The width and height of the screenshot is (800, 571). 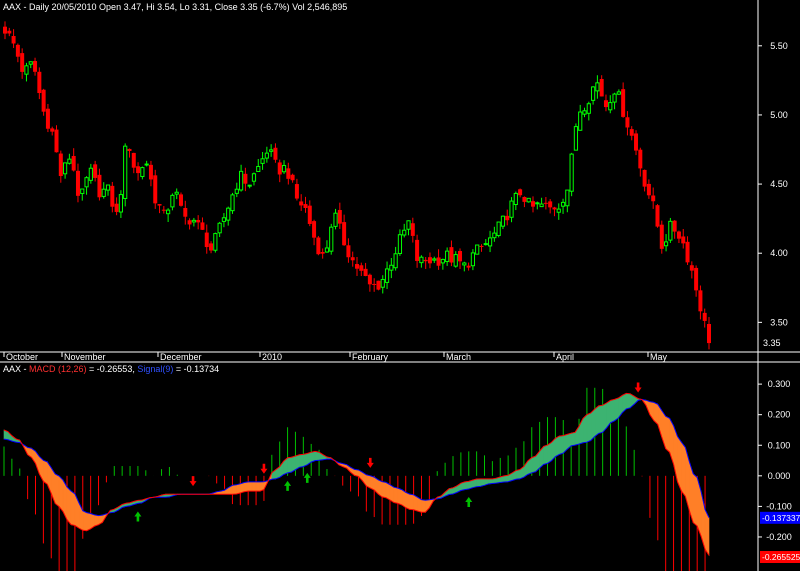 I want to click on signal-value-tag-text: -0.137337, so click(x=781, y=518).